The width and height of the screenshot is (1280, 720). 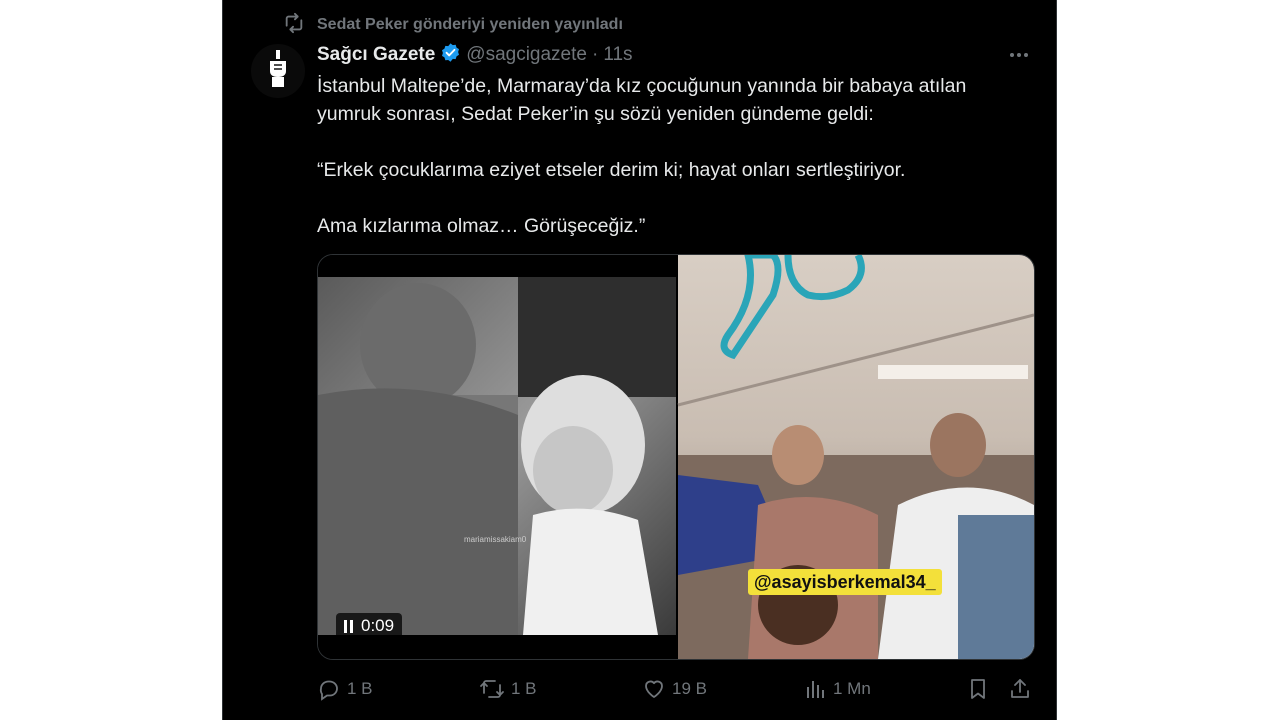 What do you see at coordinates (345, 689) in the screenshot?
I see `reply-button: 1 B` at bounding box center [345, 689].